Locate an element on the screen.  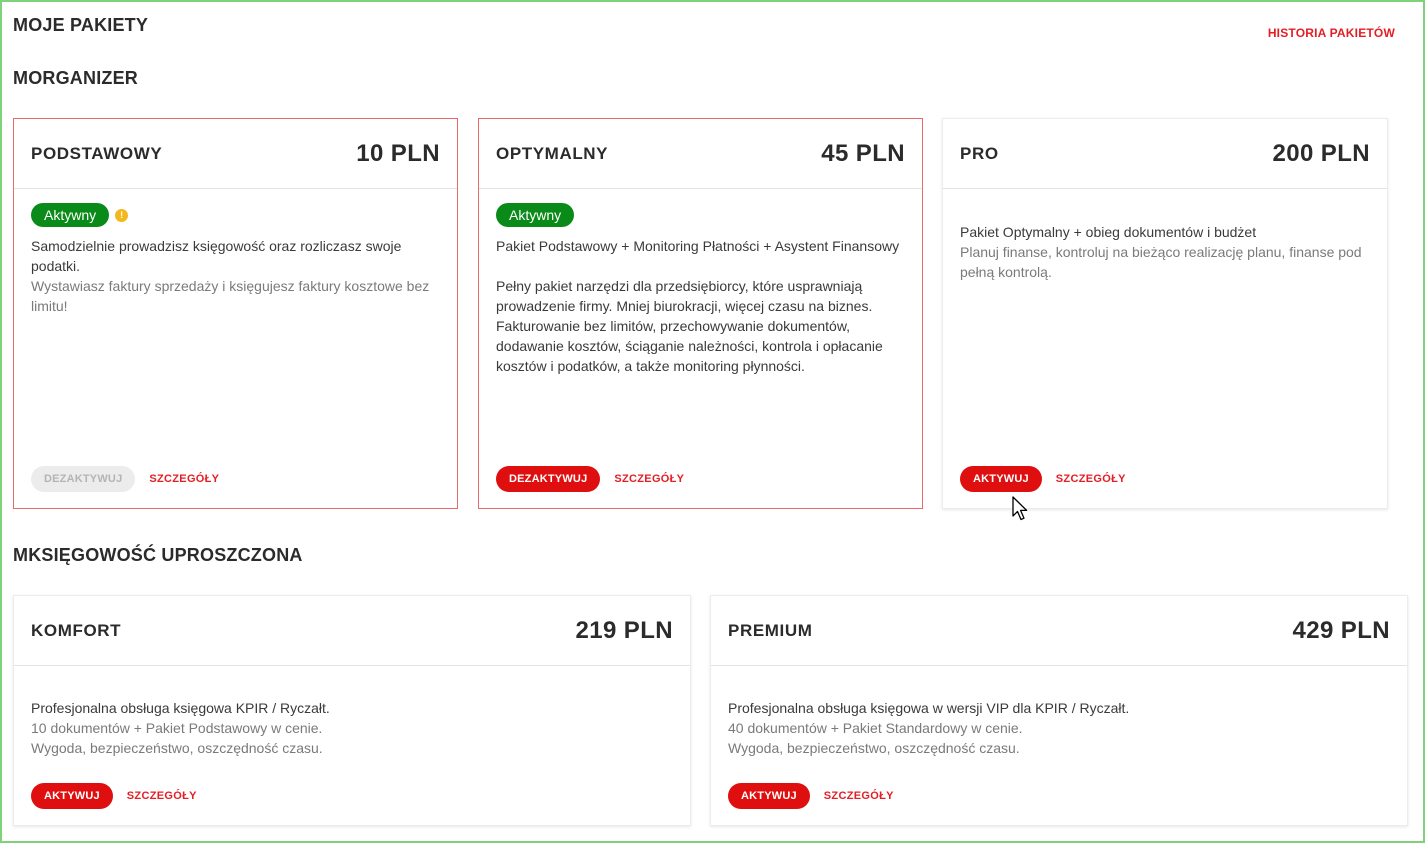
page-title: MOJE PAKIETY is located at coordinates (81, 25).